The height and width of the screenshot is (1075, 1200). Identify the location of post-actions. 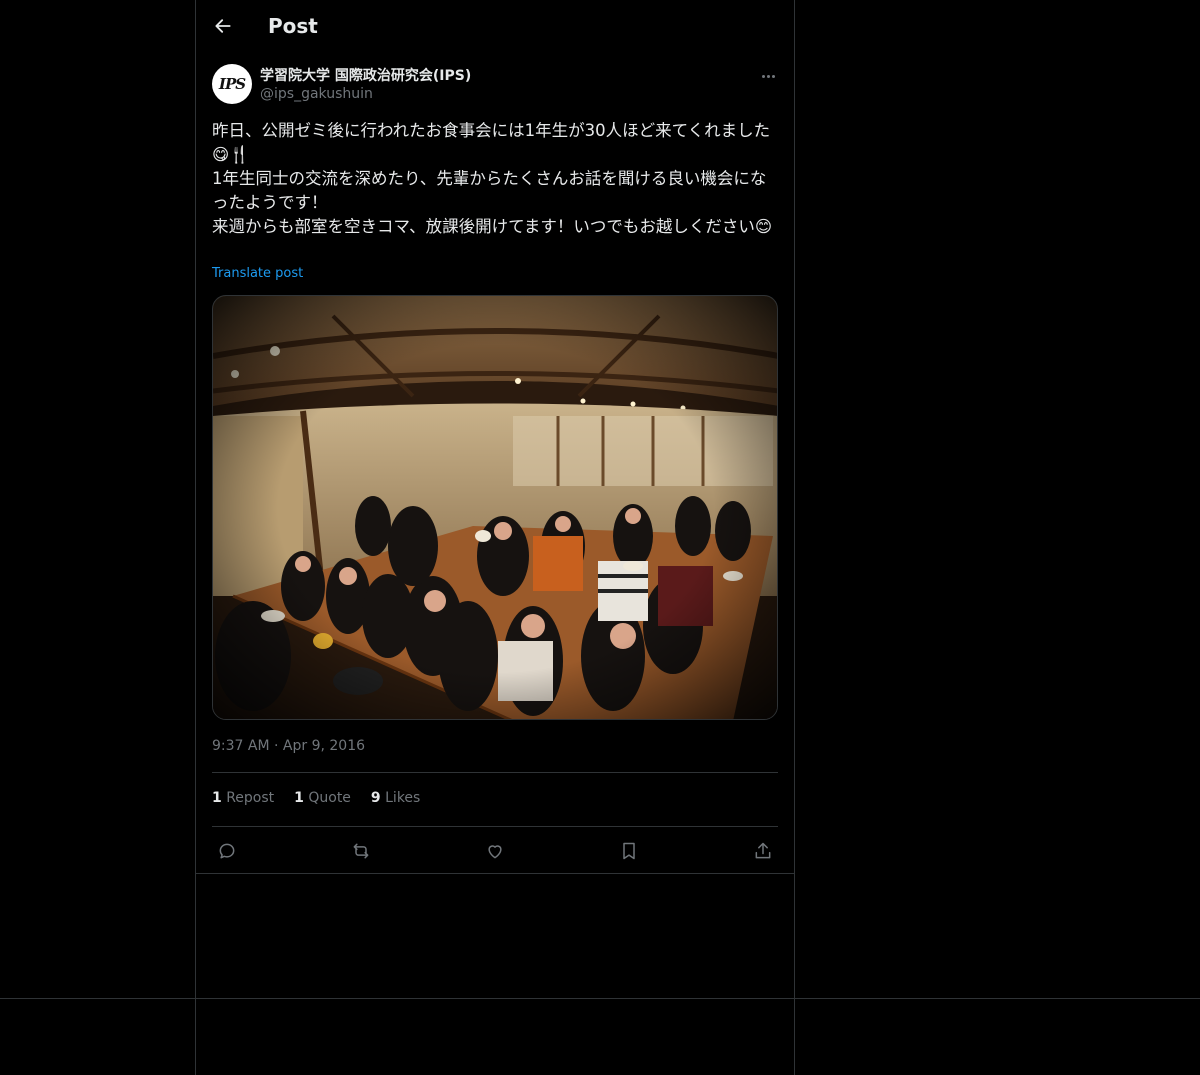
(495, 851).